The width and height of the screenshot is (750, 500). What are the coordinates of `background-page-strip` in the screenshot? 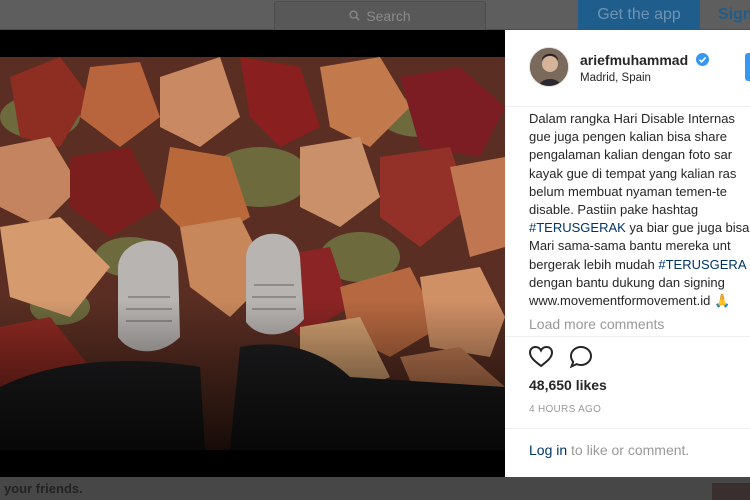 It's located at (375, 488).